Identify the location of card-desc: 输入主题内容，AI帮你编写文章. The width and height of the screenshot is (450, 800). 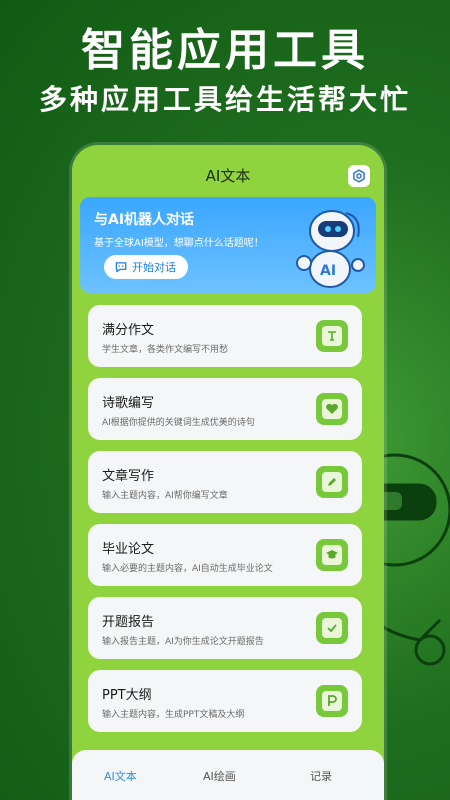
(165, 496).